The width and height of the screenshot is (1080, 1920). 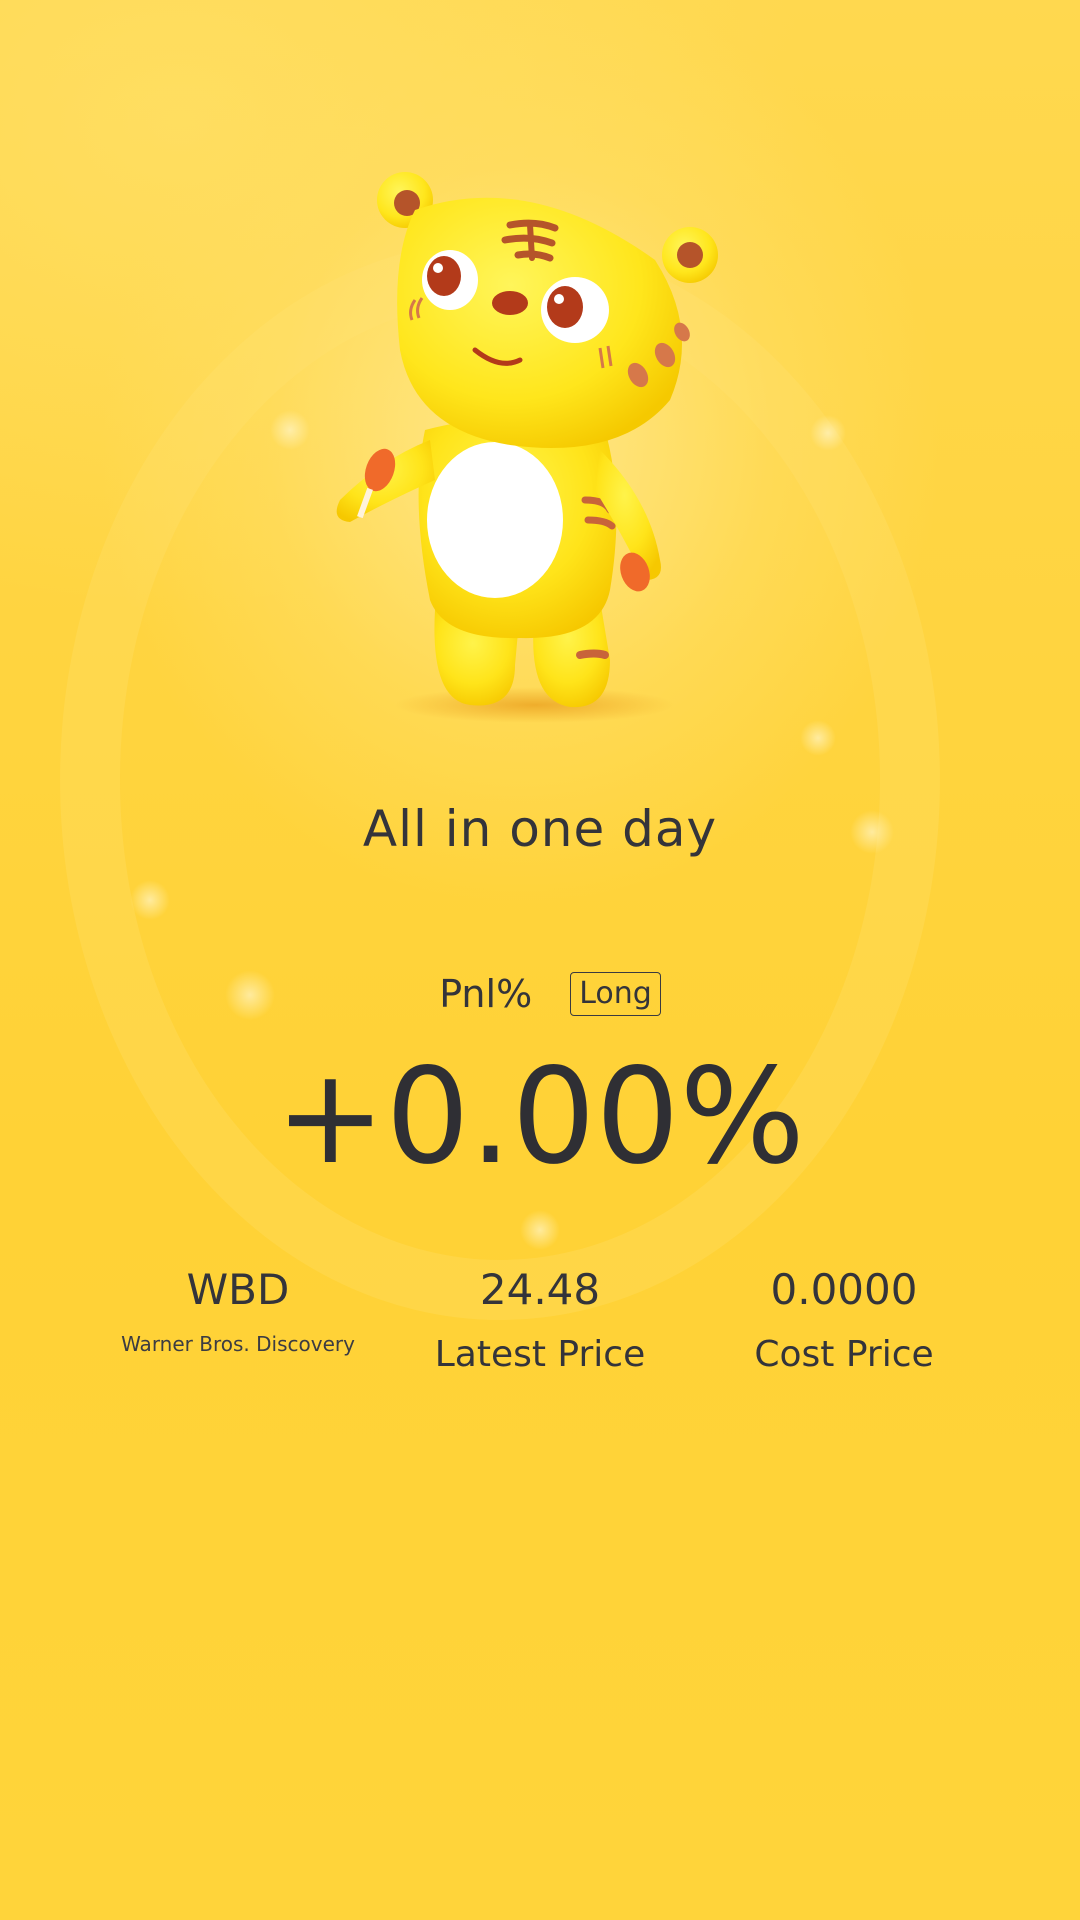 I want to click on cost-price-label: Cost Price, so click(x=844, y=1354).